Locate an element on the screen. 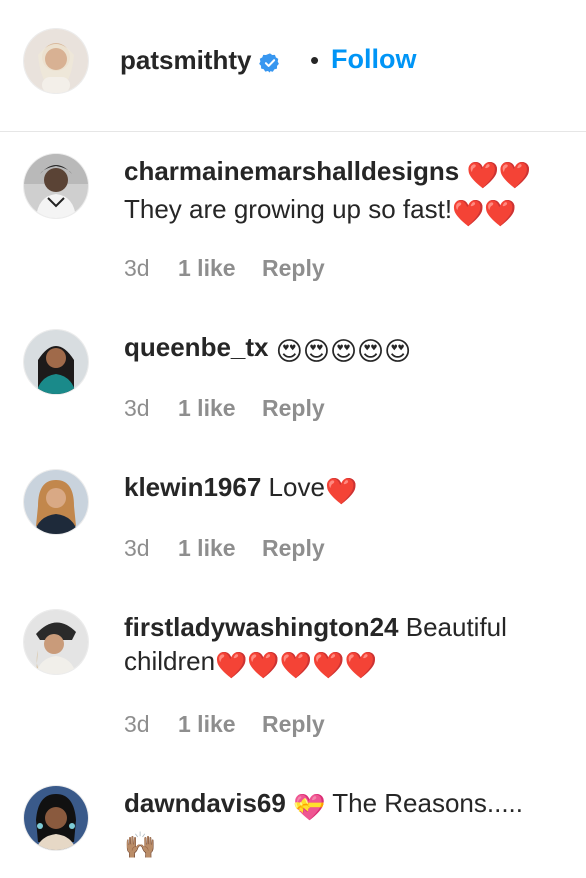 The image size is (586, 878). comment-body: klewin1967 Love❤️ is located at coordinates (344, 489).